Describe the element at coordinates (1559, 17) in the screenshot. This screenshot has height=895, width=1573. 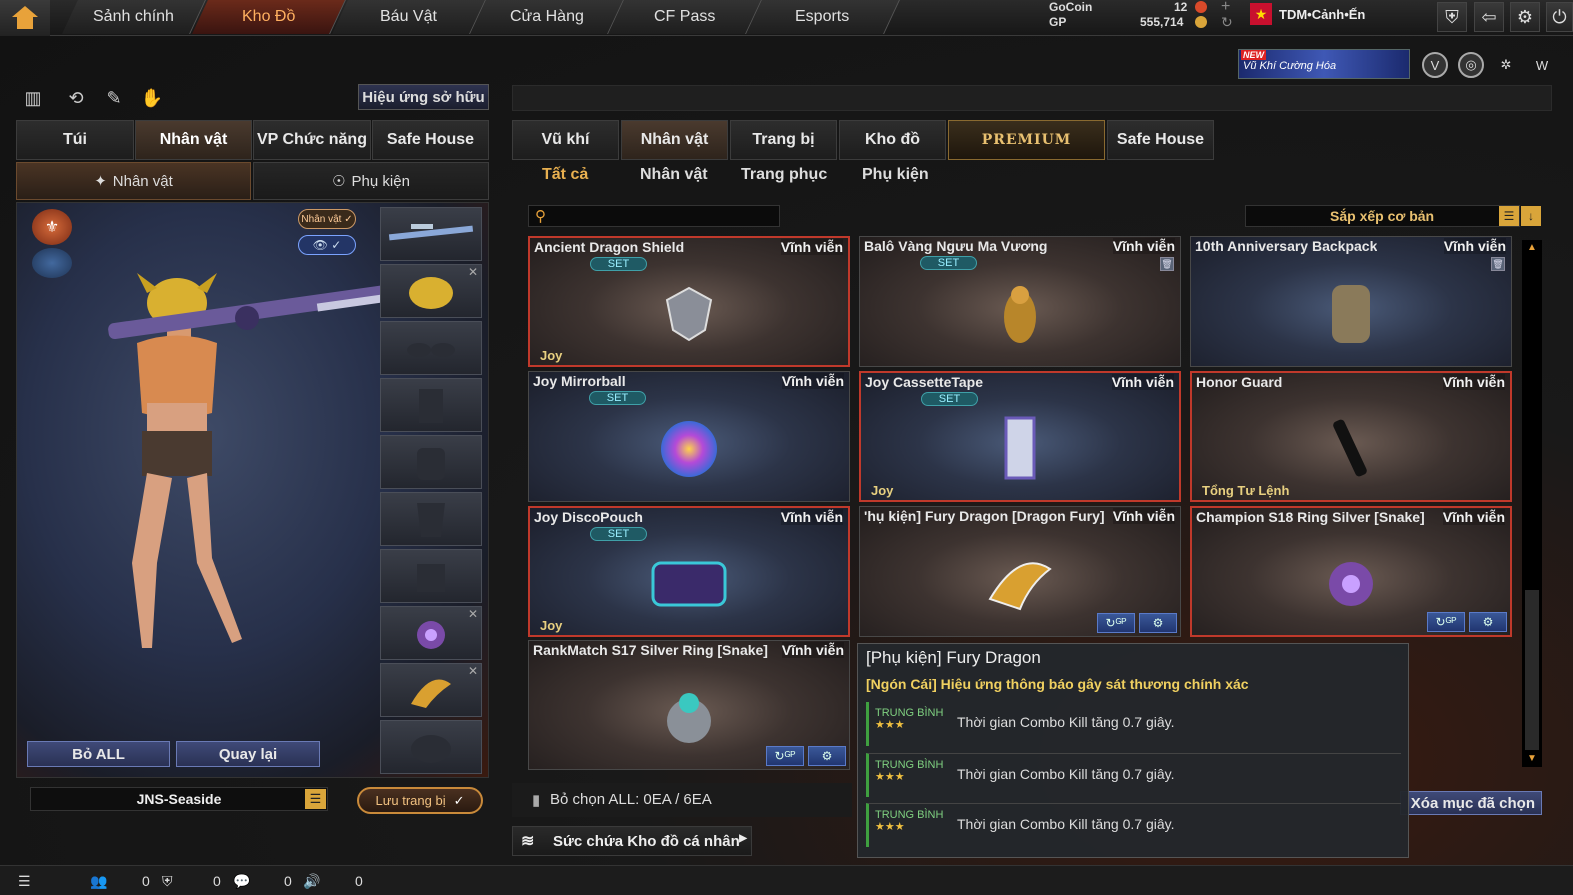
I see `power-icon: ⏻` at that location.